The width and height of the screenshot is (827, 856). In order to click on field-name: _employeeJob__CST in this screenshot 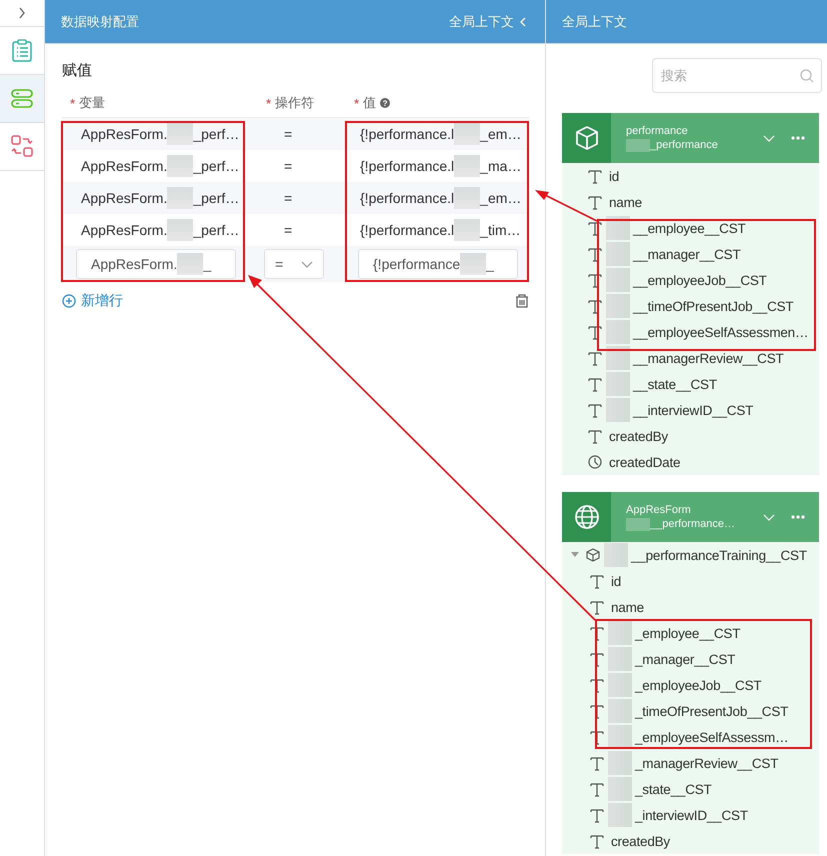, I will do `click(698, 685)`.